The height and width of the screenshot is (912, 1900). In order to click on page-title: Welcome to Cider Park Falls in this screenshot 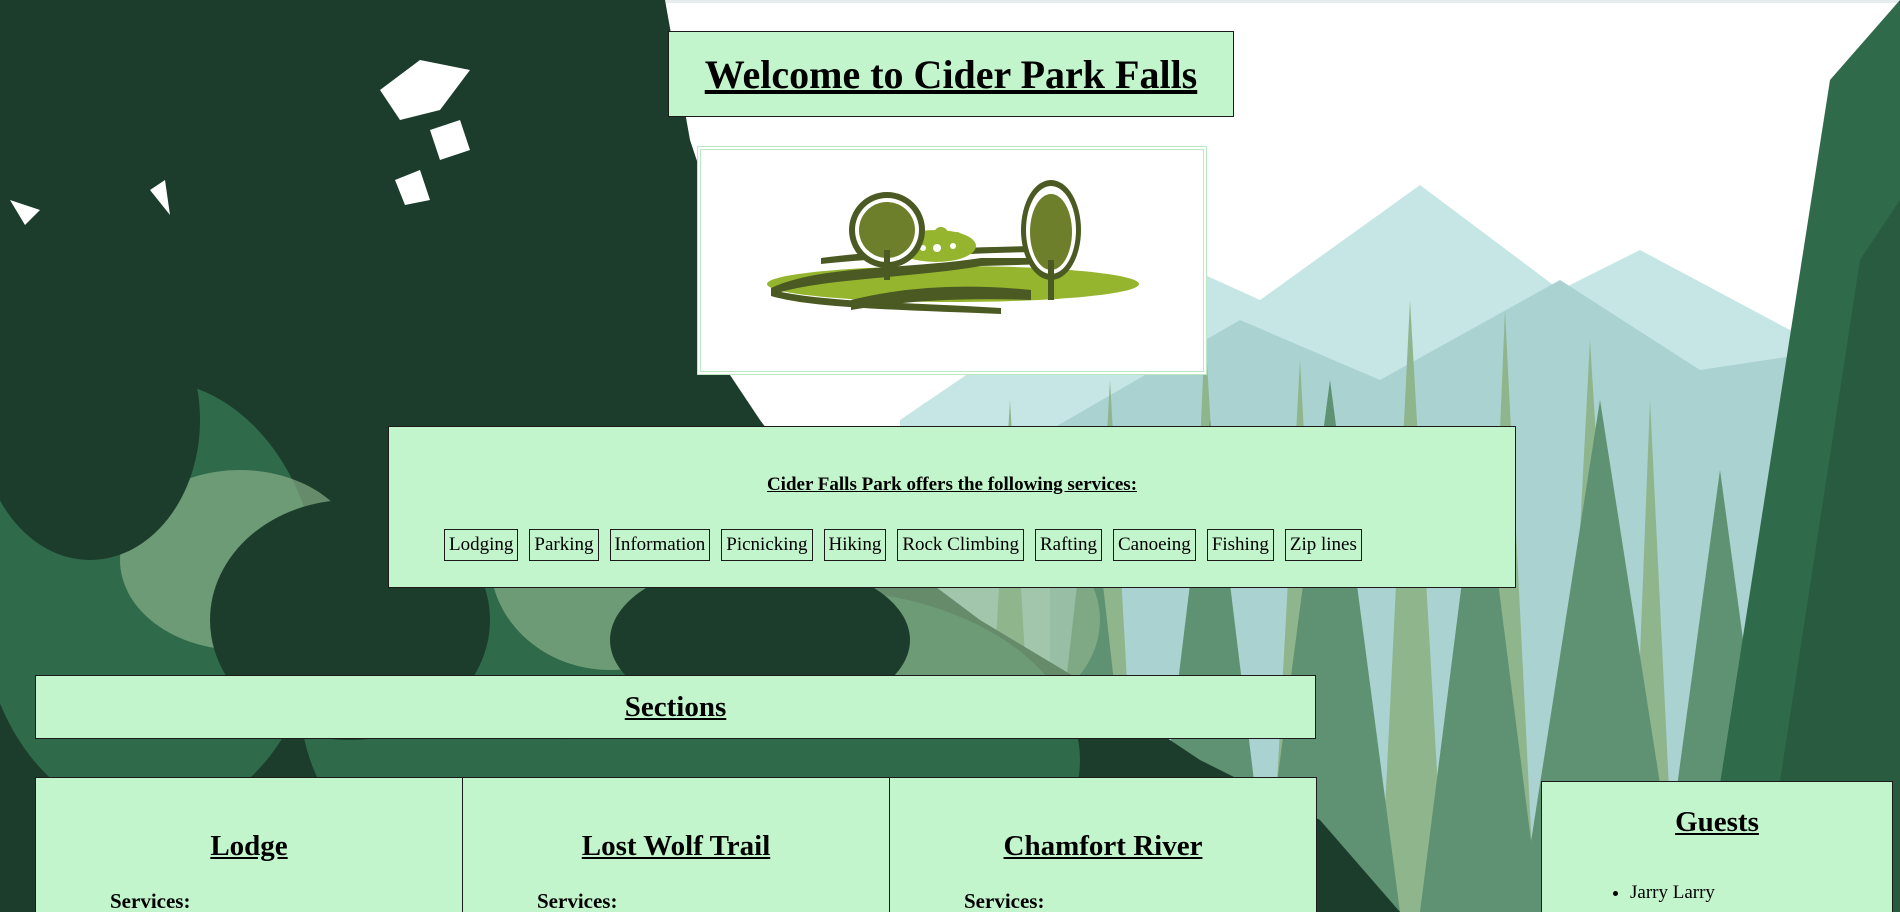, I will do `click(951, 74)`.